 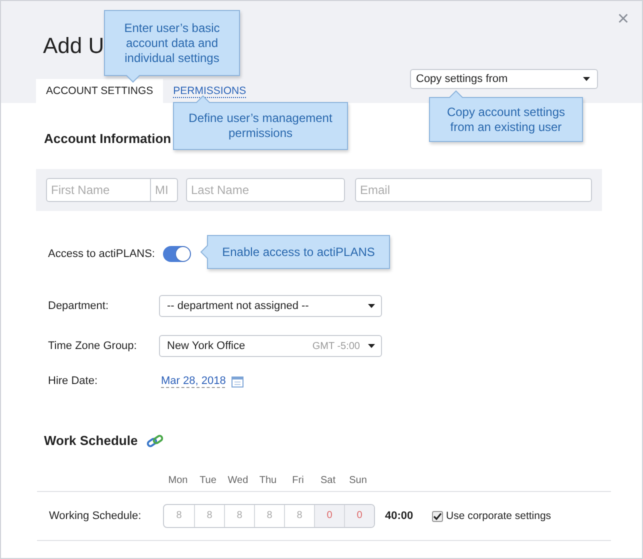 I want to click on copy-settings-dropdown: Copy settings from, so click(x=504, y=79).